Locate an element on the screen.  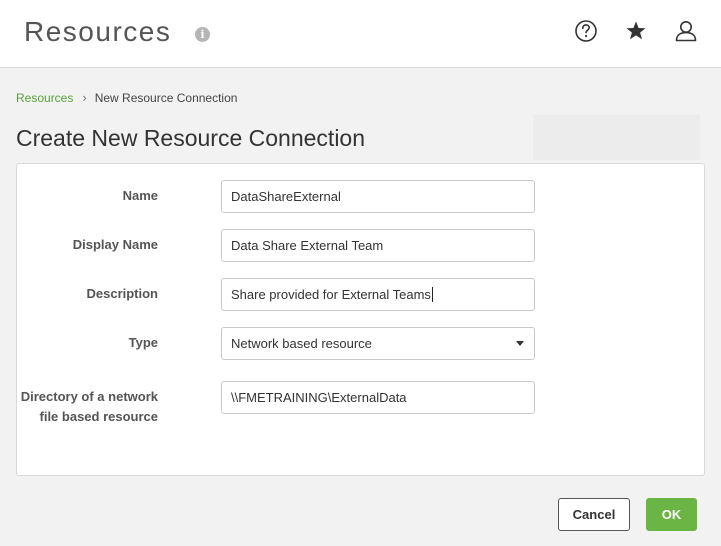
app-header: Resources i is located at coordinates (360, 34).